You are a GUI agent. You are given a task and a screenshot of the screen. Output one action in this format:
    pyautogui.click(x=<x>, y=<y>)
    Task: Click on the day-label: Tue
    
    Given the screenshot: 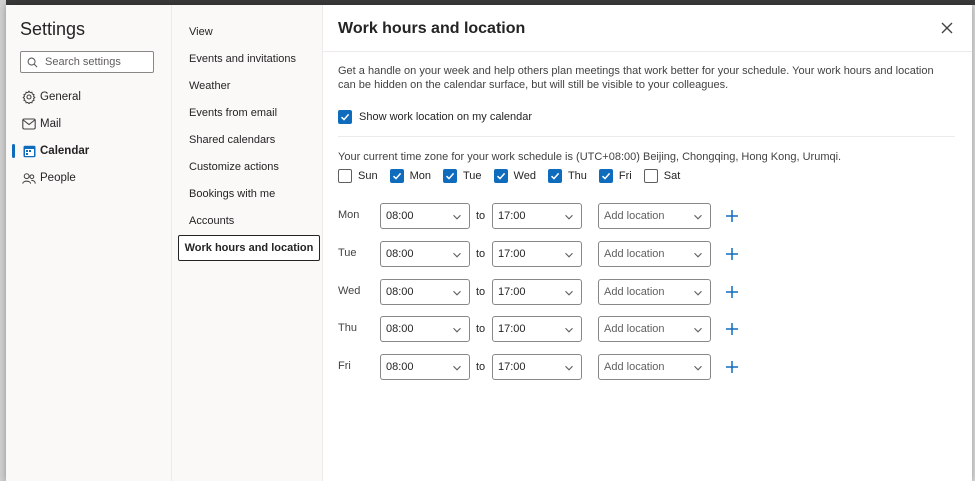 What is the action you would take?
    pyautogui.click(x=472, y=176)
    